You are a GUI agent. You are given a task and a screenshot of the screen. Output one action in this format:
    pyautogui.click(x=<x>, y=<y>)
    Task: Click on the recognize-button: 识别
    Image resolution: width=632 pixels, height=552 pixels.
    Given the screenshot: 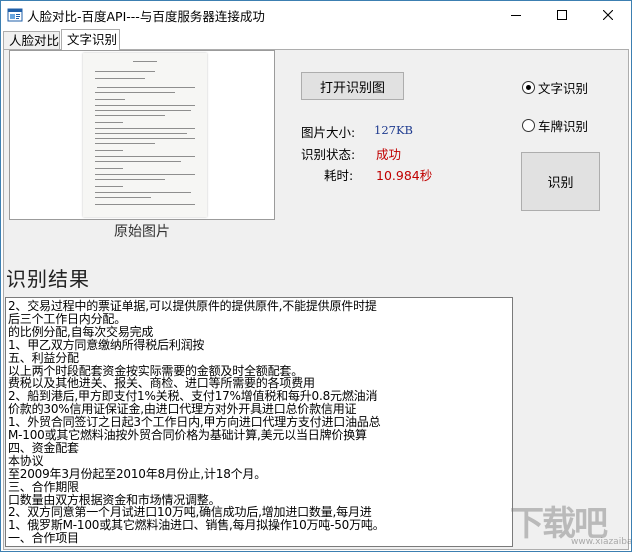 What is the action you would take?
    pyautogui.click(x=560, y=181)
    